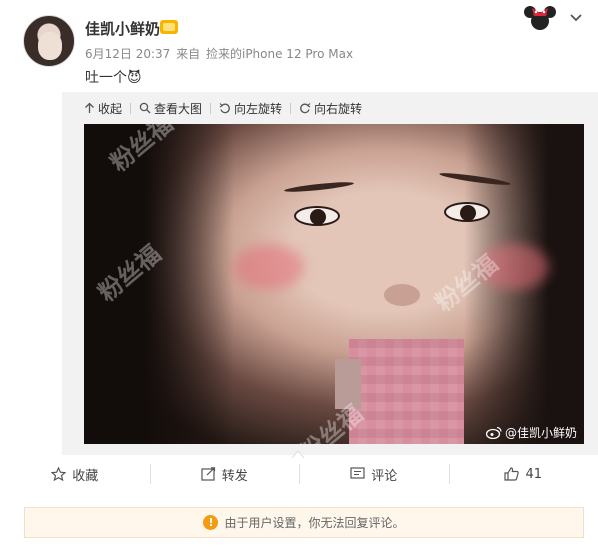  I want to click on view-large-label: 查看大图, so click(178, 108).